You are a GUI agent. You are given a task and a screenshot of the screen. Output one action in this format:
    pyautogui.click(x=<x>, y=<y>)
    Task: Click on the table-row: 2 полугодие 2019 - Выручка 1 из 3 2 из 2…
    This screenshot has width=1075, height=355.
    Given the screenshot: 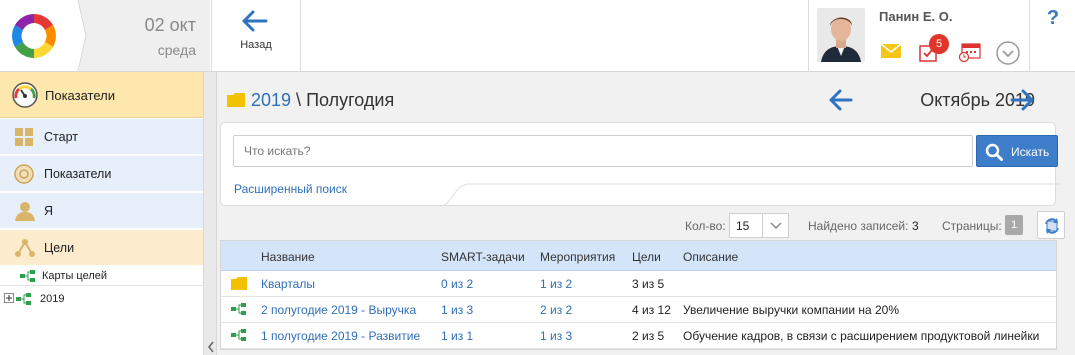 What is the action you would take?
    pyautogui.click(x=638, y=310)
    